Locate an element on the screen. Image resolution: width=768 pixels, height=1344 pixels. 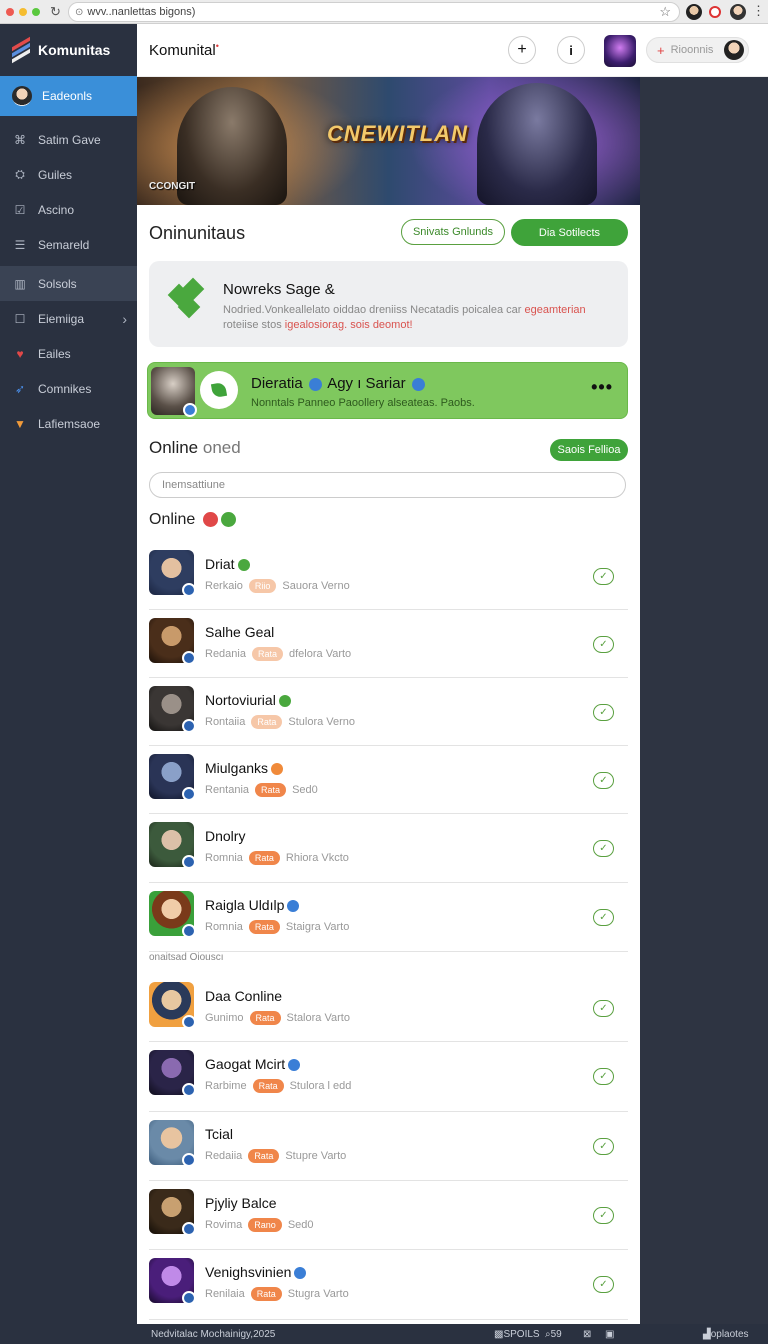
armored-figure is located at coordinates (537, 144).